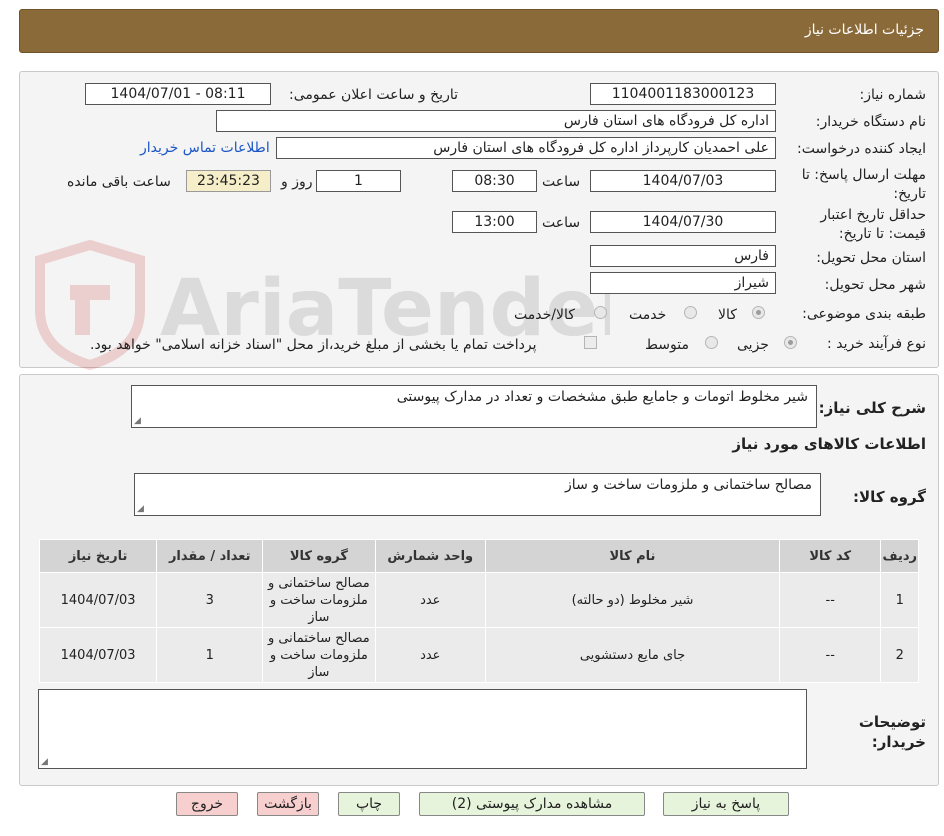 The height and width of the screenshot is (836, 944). What do you see at coordinates (711, 342) in the screenshot?
I see `process-radio-medium` at bounding box center [711, 342].